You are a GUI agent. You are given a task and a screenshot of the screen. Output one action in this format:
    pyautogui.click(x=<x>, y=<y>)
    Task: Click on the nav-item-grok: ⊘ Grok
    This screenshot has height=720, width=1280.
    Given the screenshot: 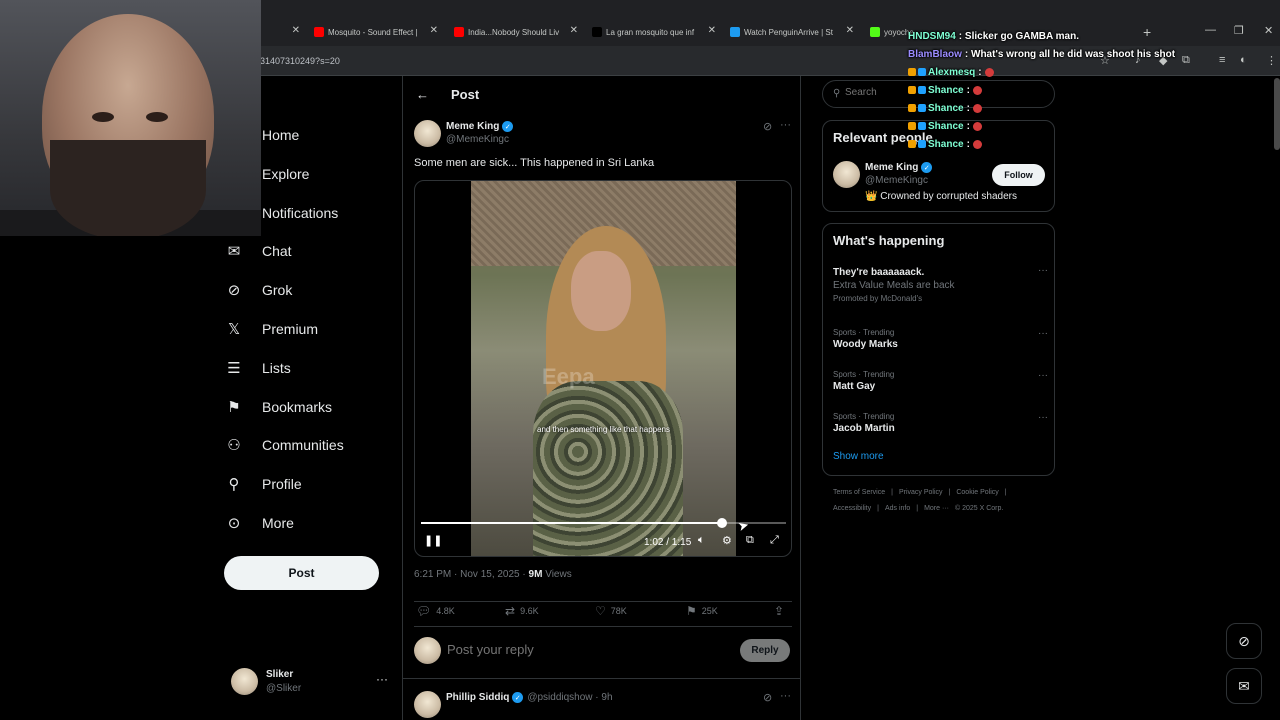 What is the action you would take?
    pyautogui.click(x=258, y=290)
    